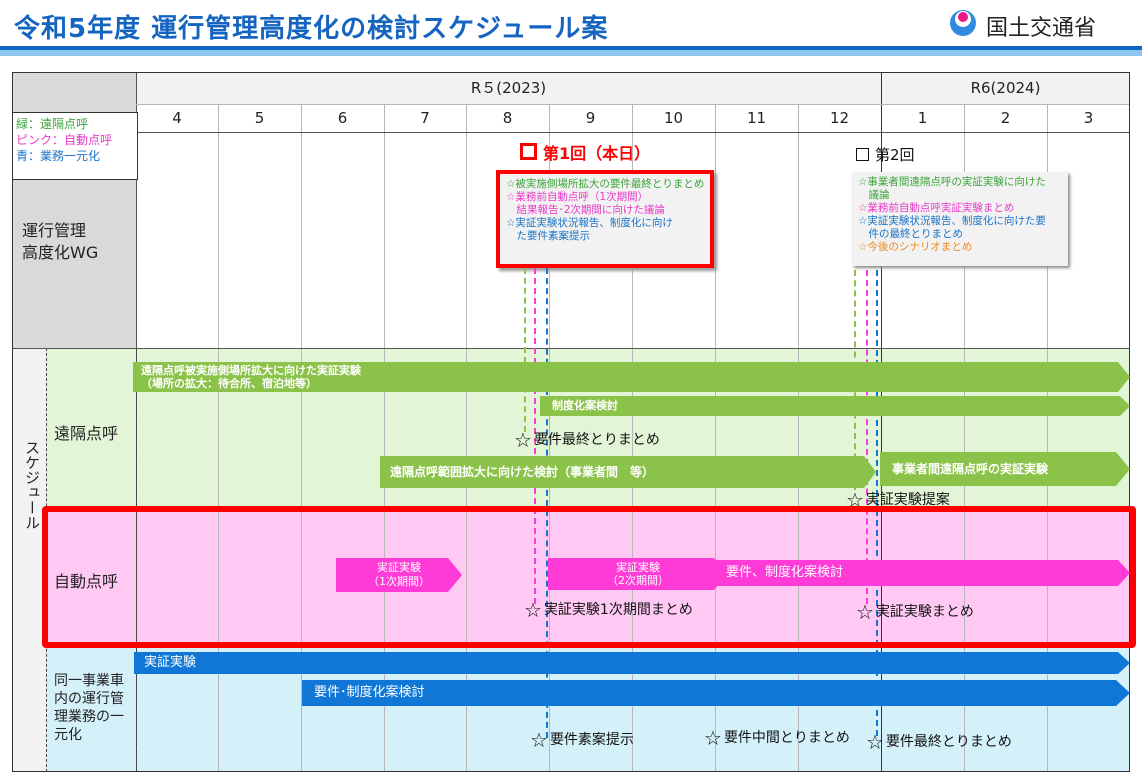 The image size is (1142, 780). I want to click on ministry-logo-icon, so click(963, 23).